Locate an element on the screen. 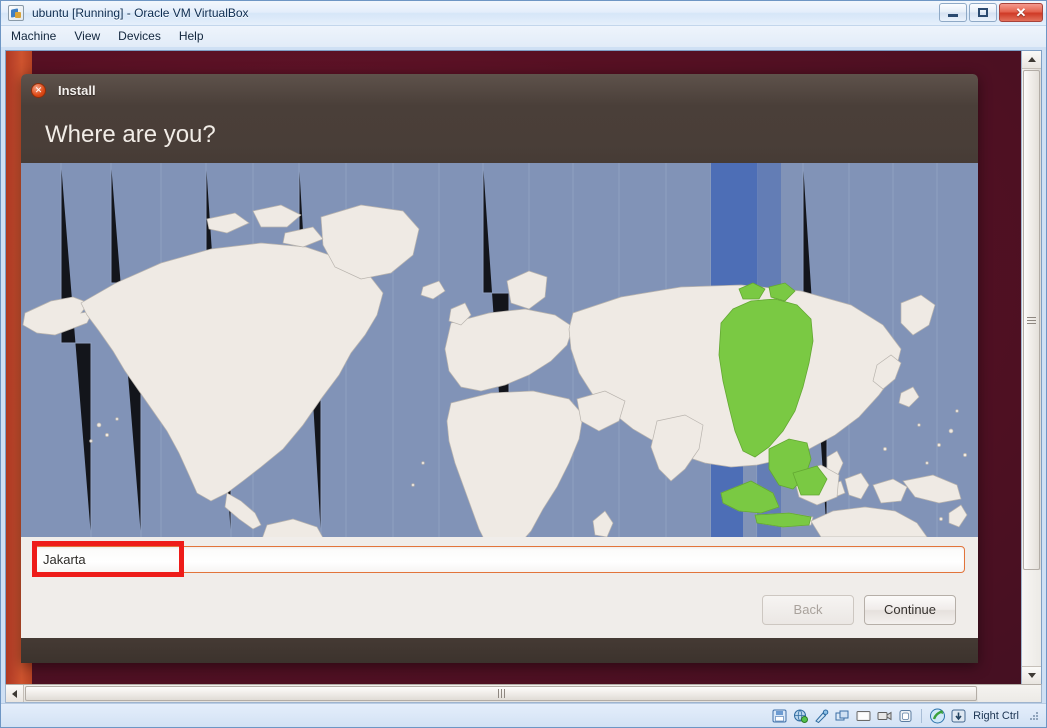 This screenshot has width=1047, height=728. window-controls: ✕ is located at coordinates (991, 12).